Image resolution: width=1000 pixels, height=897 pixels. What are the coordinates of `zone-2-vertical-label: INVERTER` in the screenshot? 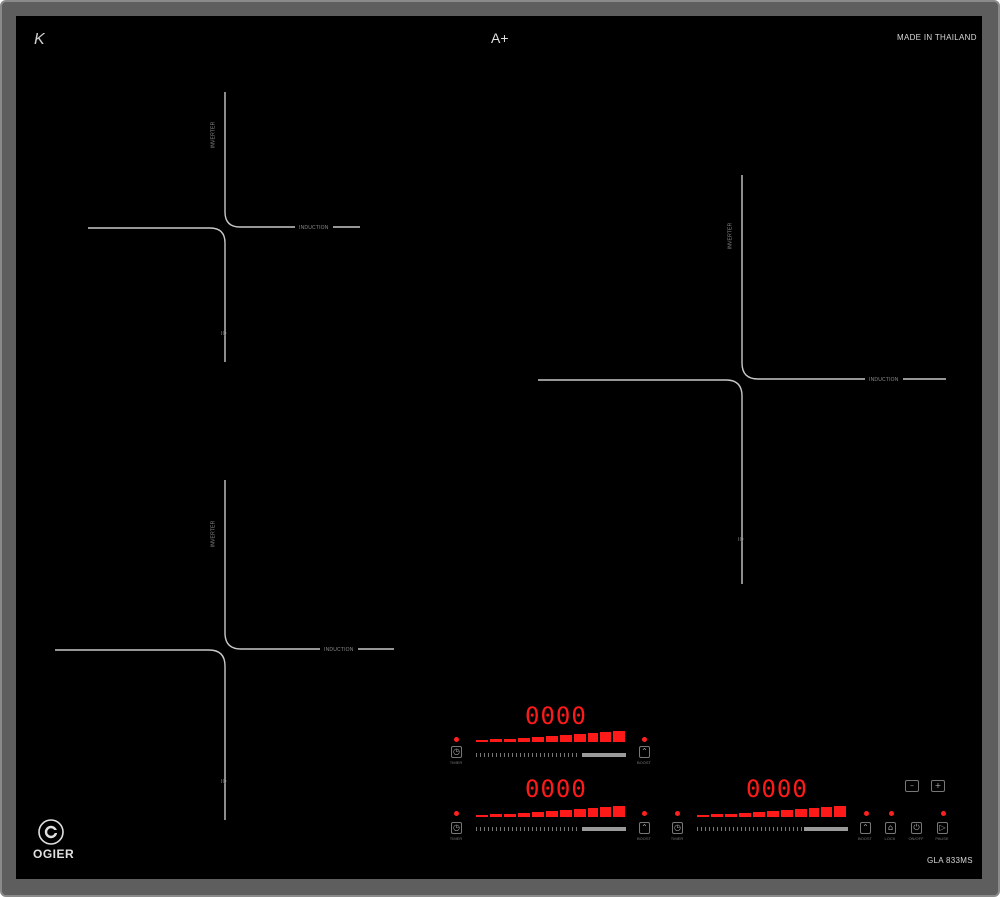 It's located at (213, 534).